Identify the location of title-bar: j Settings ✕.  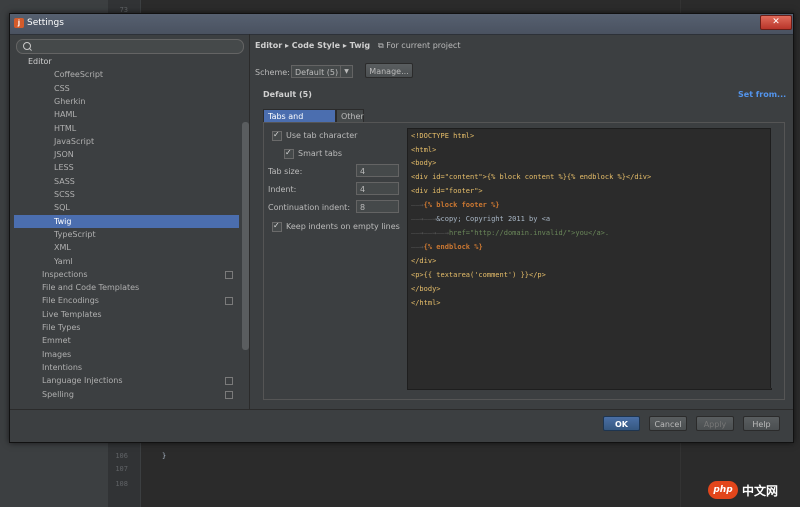
(401, 24).